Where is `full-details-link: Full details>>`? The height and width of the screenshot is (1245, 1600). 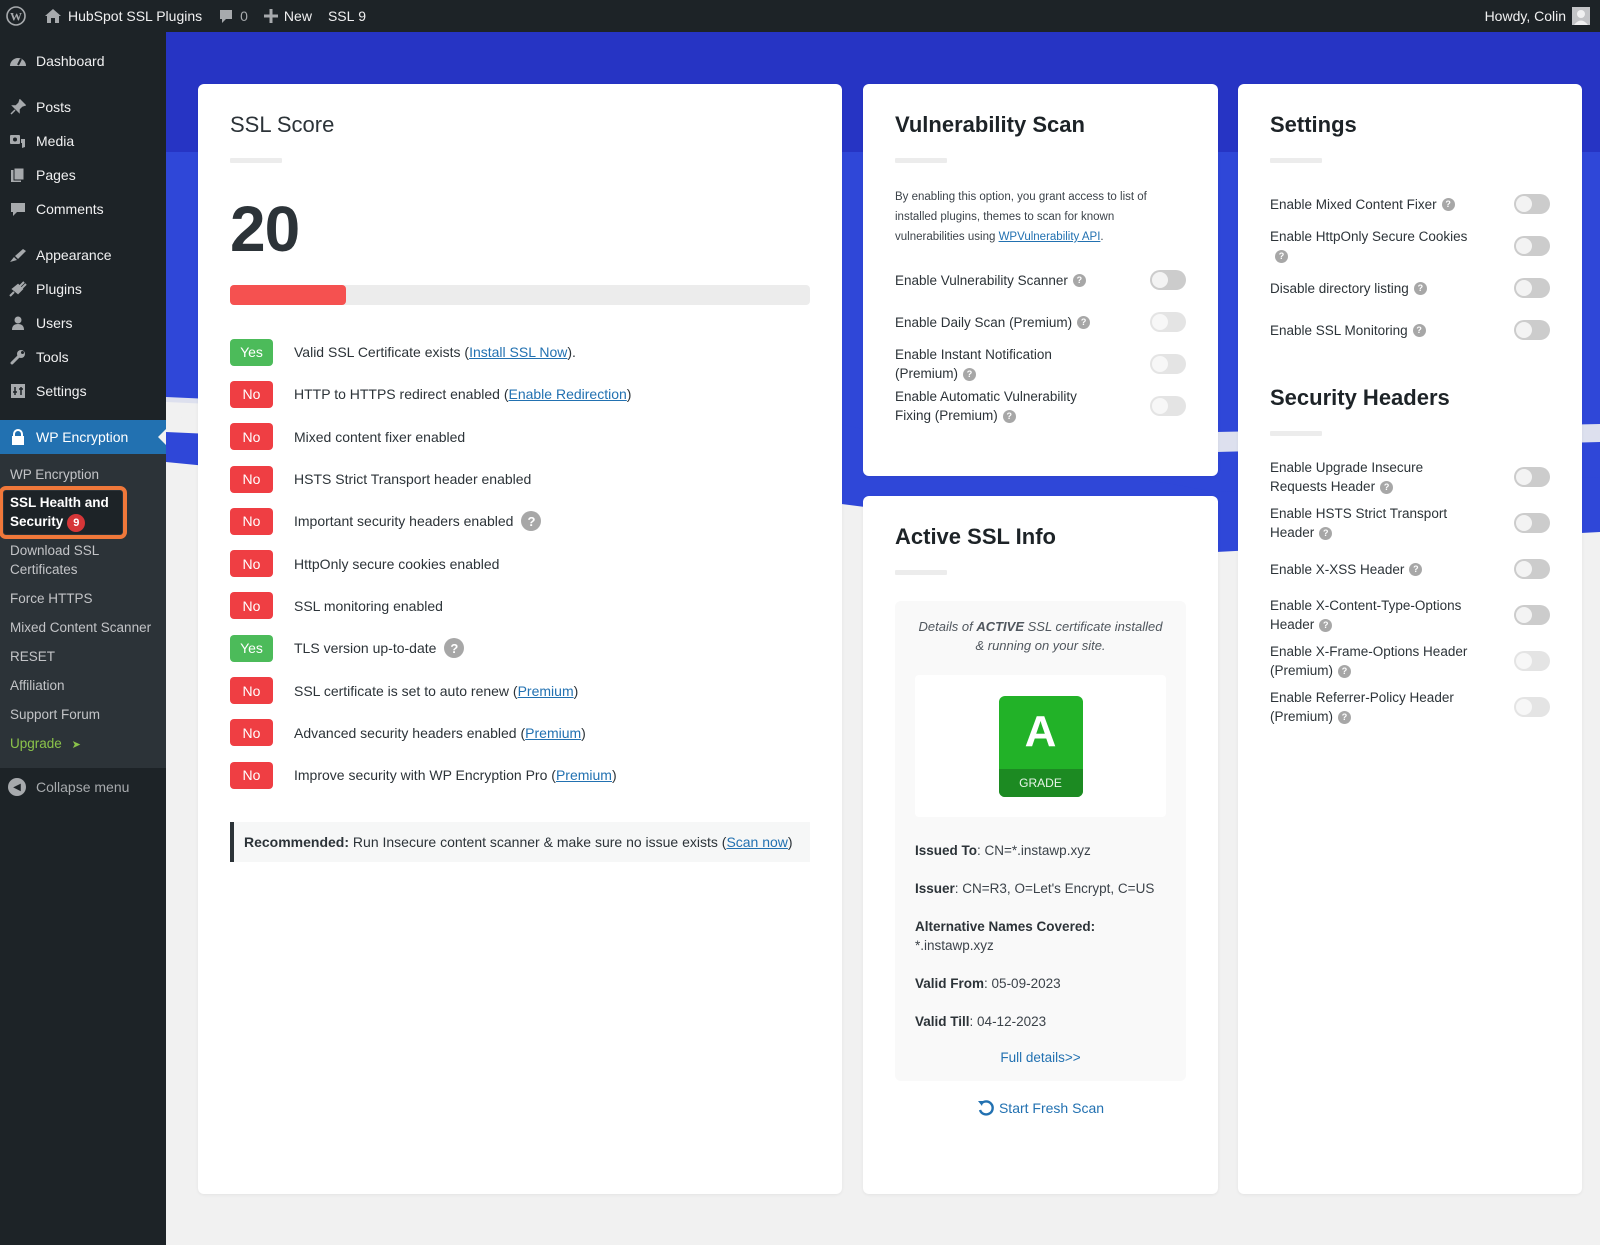 full-details-link: Full details>> is located at coordinates (1040, 1057).